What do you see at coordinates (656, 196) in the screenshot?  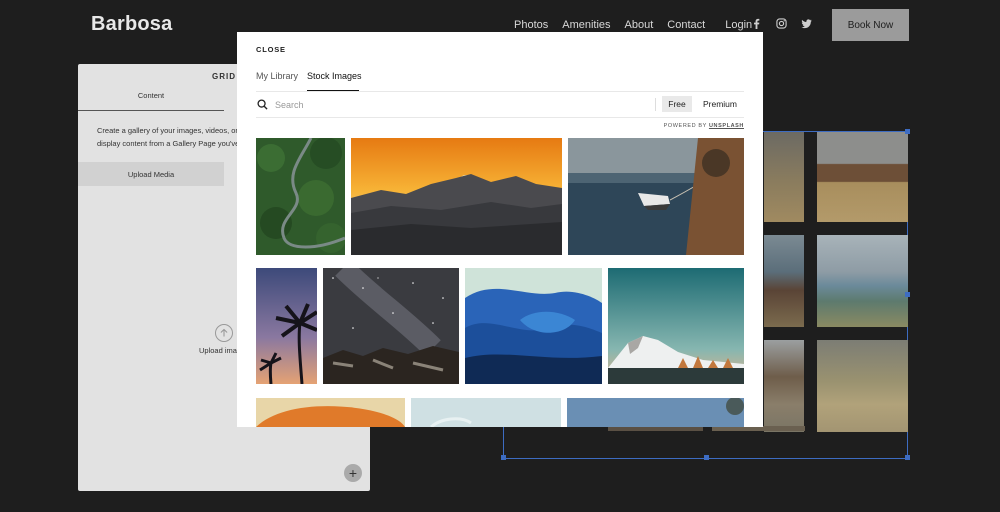 I see `stock-image-boat-sea` at bounding box center [656, 196].